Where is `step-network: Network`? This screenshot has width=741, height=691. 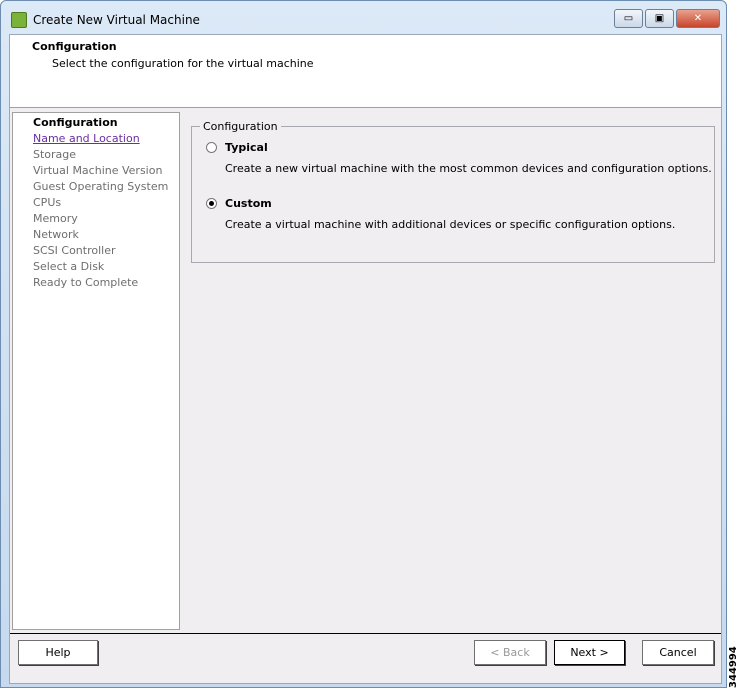 step-network: Network is located at coordinates (56, 234).